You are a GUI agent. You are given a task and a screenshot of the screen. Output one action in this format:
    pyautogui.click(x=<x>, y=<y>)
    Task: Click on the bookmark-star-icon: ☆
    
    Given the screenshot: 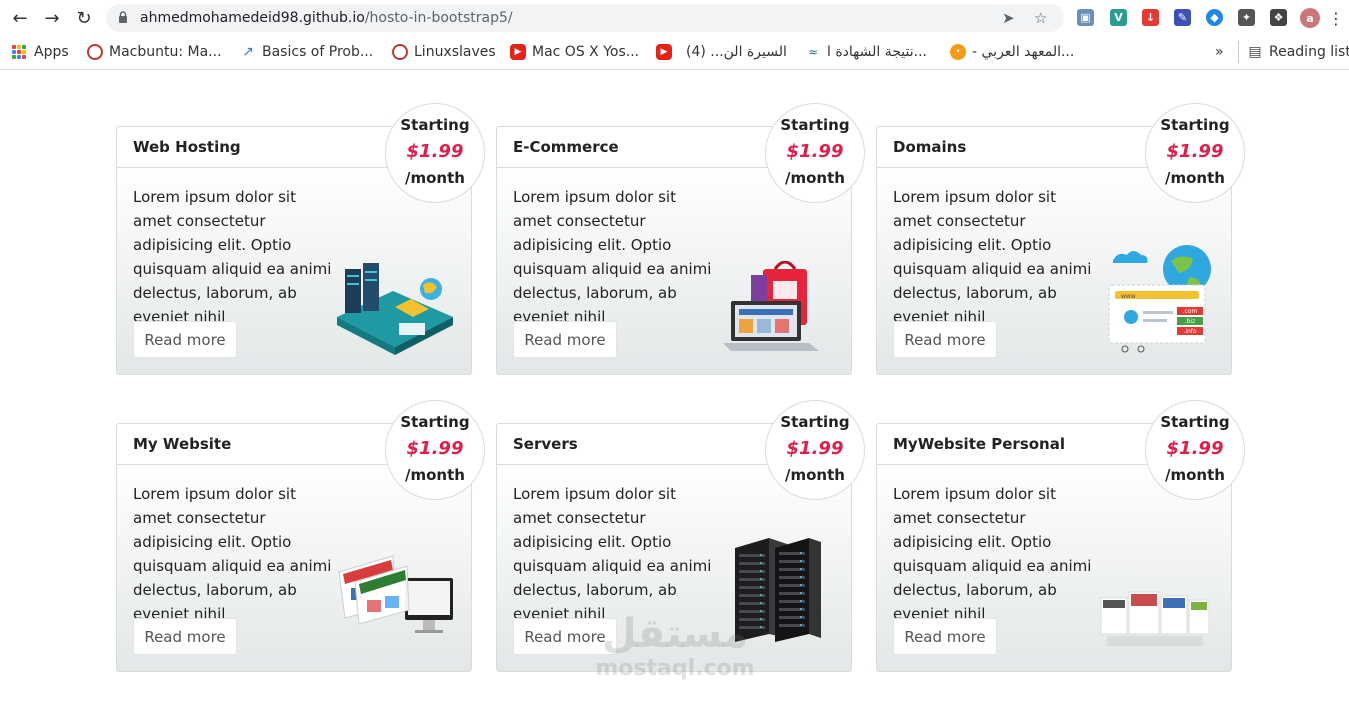 What is the action you would take?
    pyautogui.click(x=1040, y=18)
    